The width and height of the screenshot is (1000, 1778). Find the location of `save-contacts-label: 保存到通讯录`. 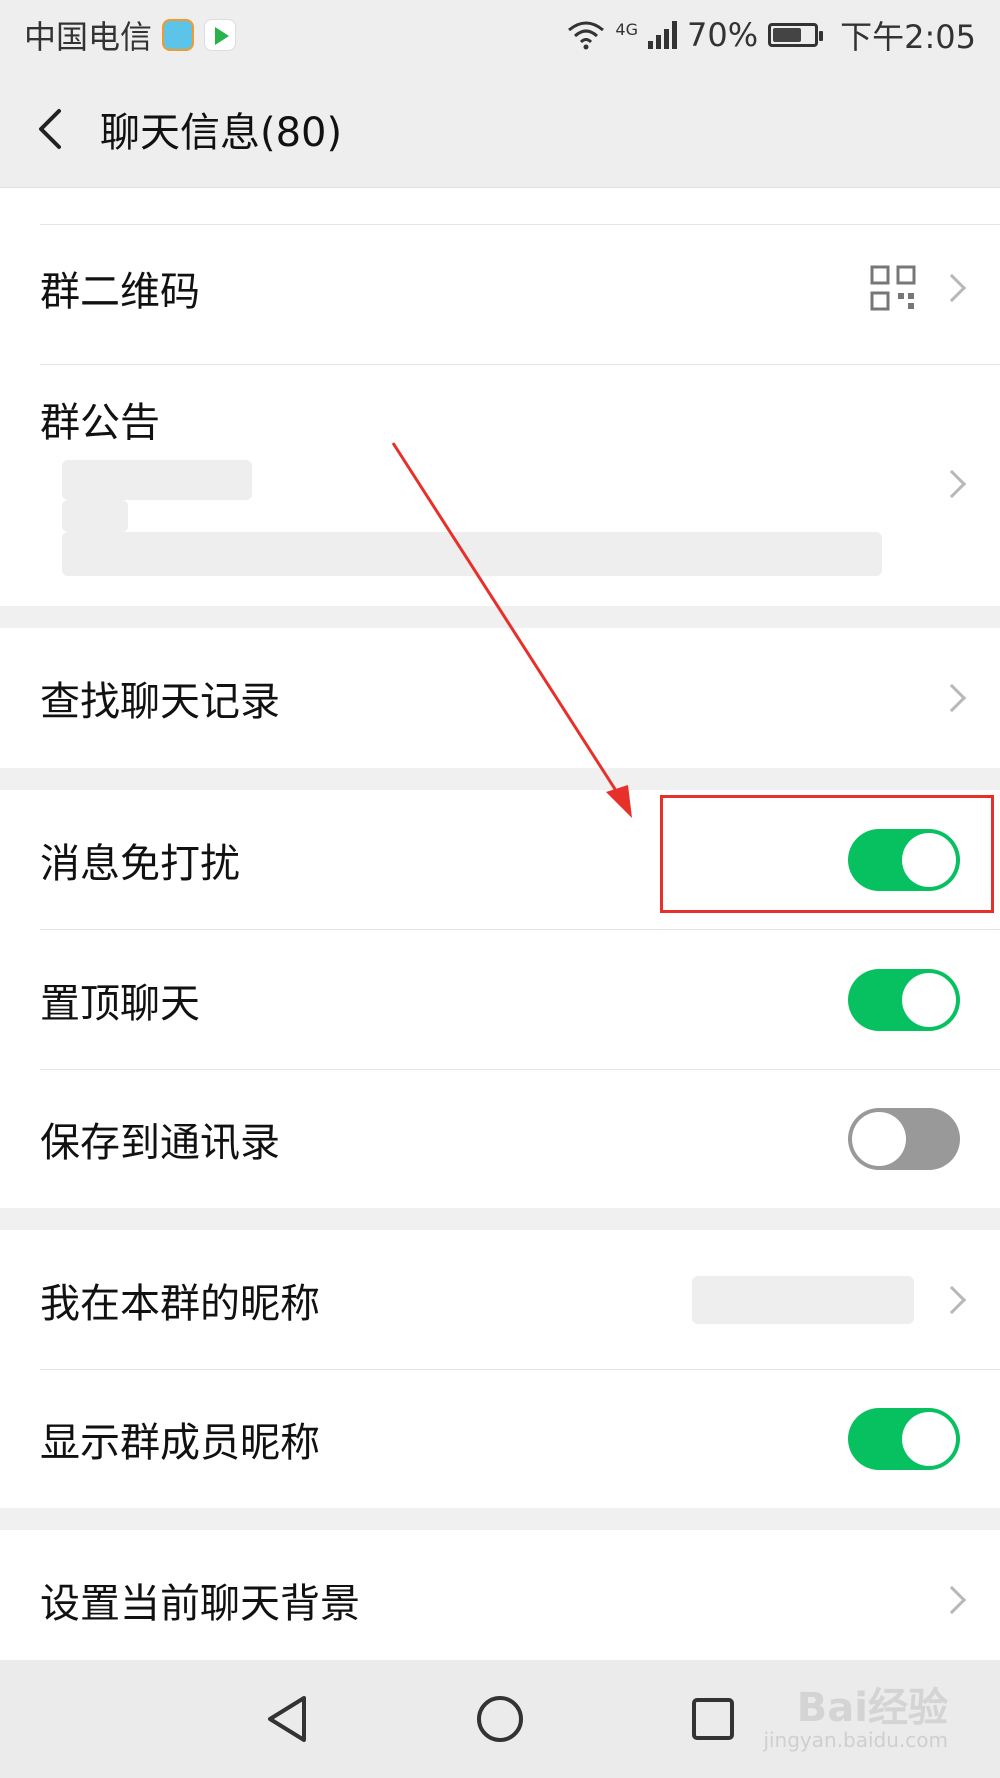

save-contacts-label: 保存到通讯录 is located at coordinates (160, 1143).